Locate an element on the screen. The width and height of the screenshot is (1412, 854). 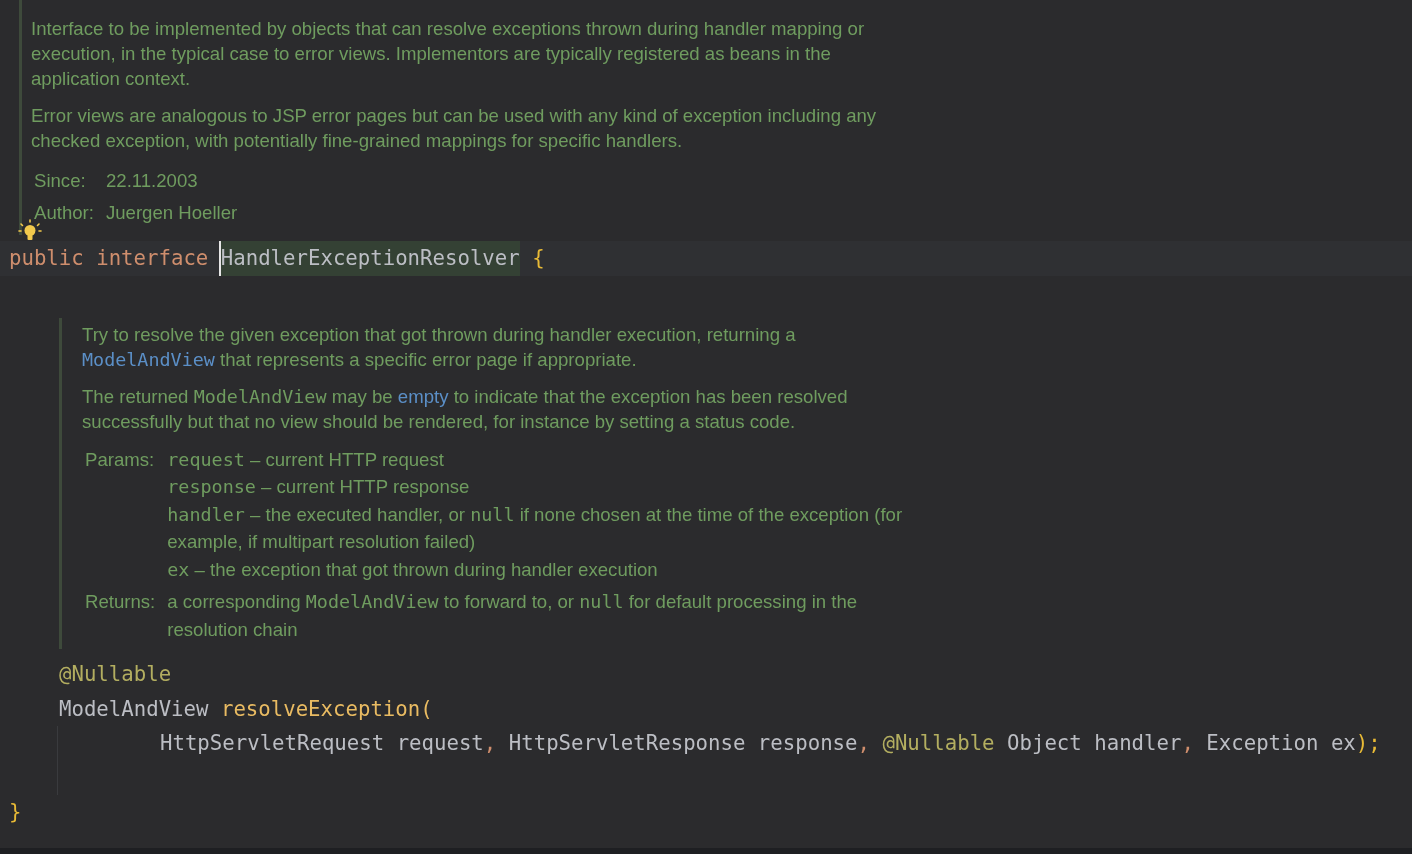
doc-tag-text: response – current HTTP response is located at coordinates (318, 487).